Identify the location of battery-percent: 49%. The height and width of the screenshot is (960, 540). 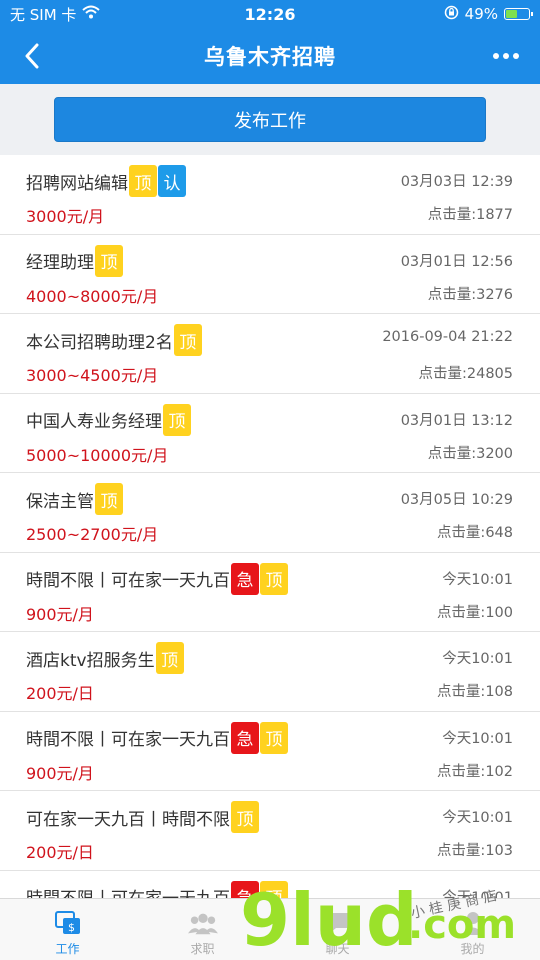
(481, 14).